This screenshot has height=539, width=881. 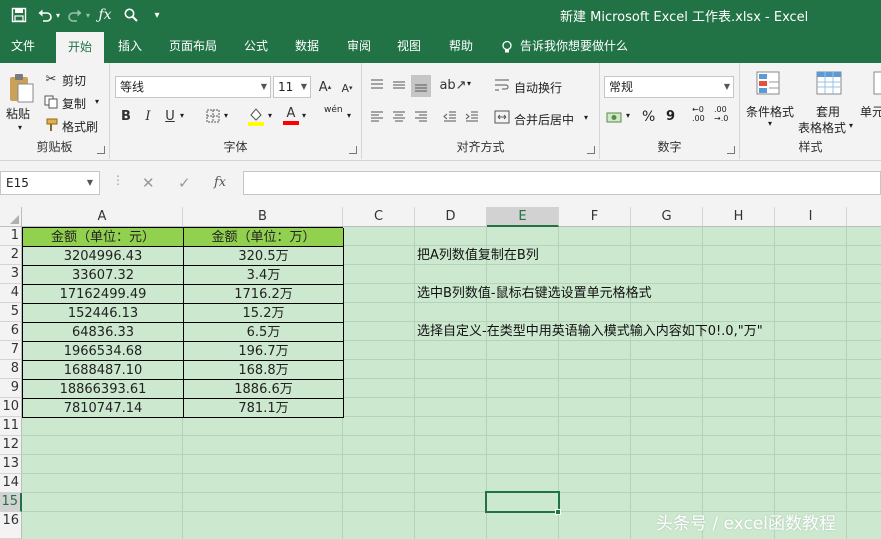 What do you see at coordinates (11, 293) in the screenshot?
I see `row-header-4: 4` at bounding box center [11, 293].